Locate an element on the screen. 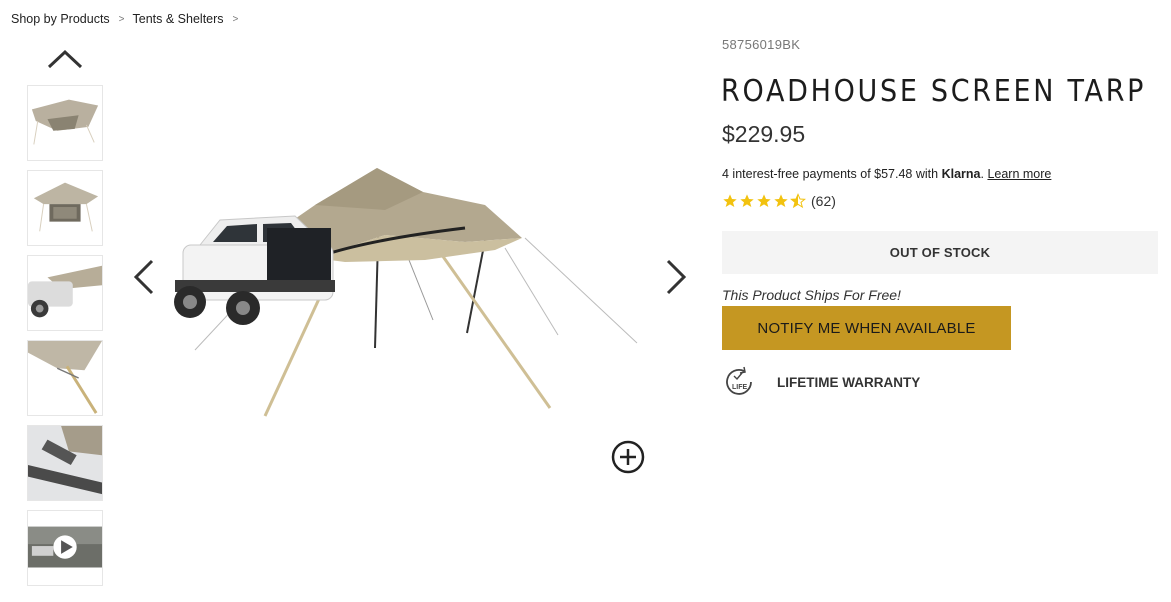  thumbnail-tarp-pole-closeup is located at coordinates (65, 378).